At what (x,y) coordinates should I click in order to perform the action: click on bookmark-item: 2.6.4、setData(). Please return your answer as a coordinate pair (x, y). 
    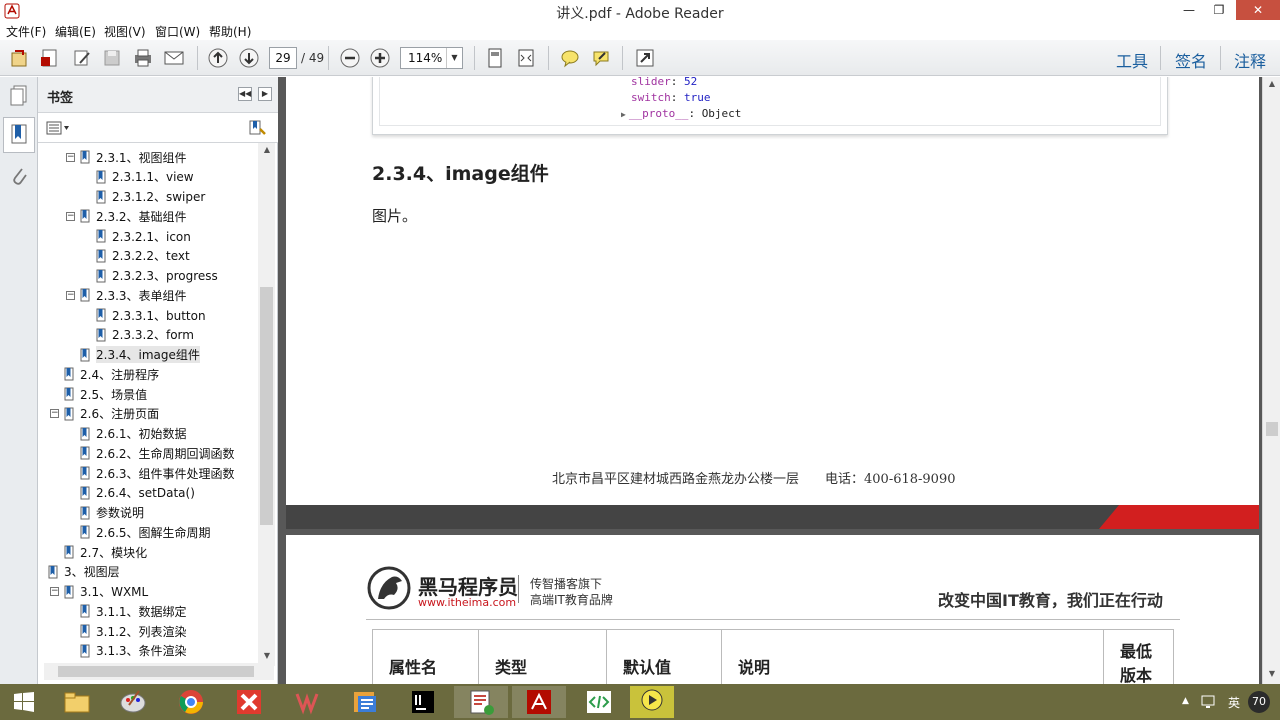
    Looking at the image, I should click on (137, 493).